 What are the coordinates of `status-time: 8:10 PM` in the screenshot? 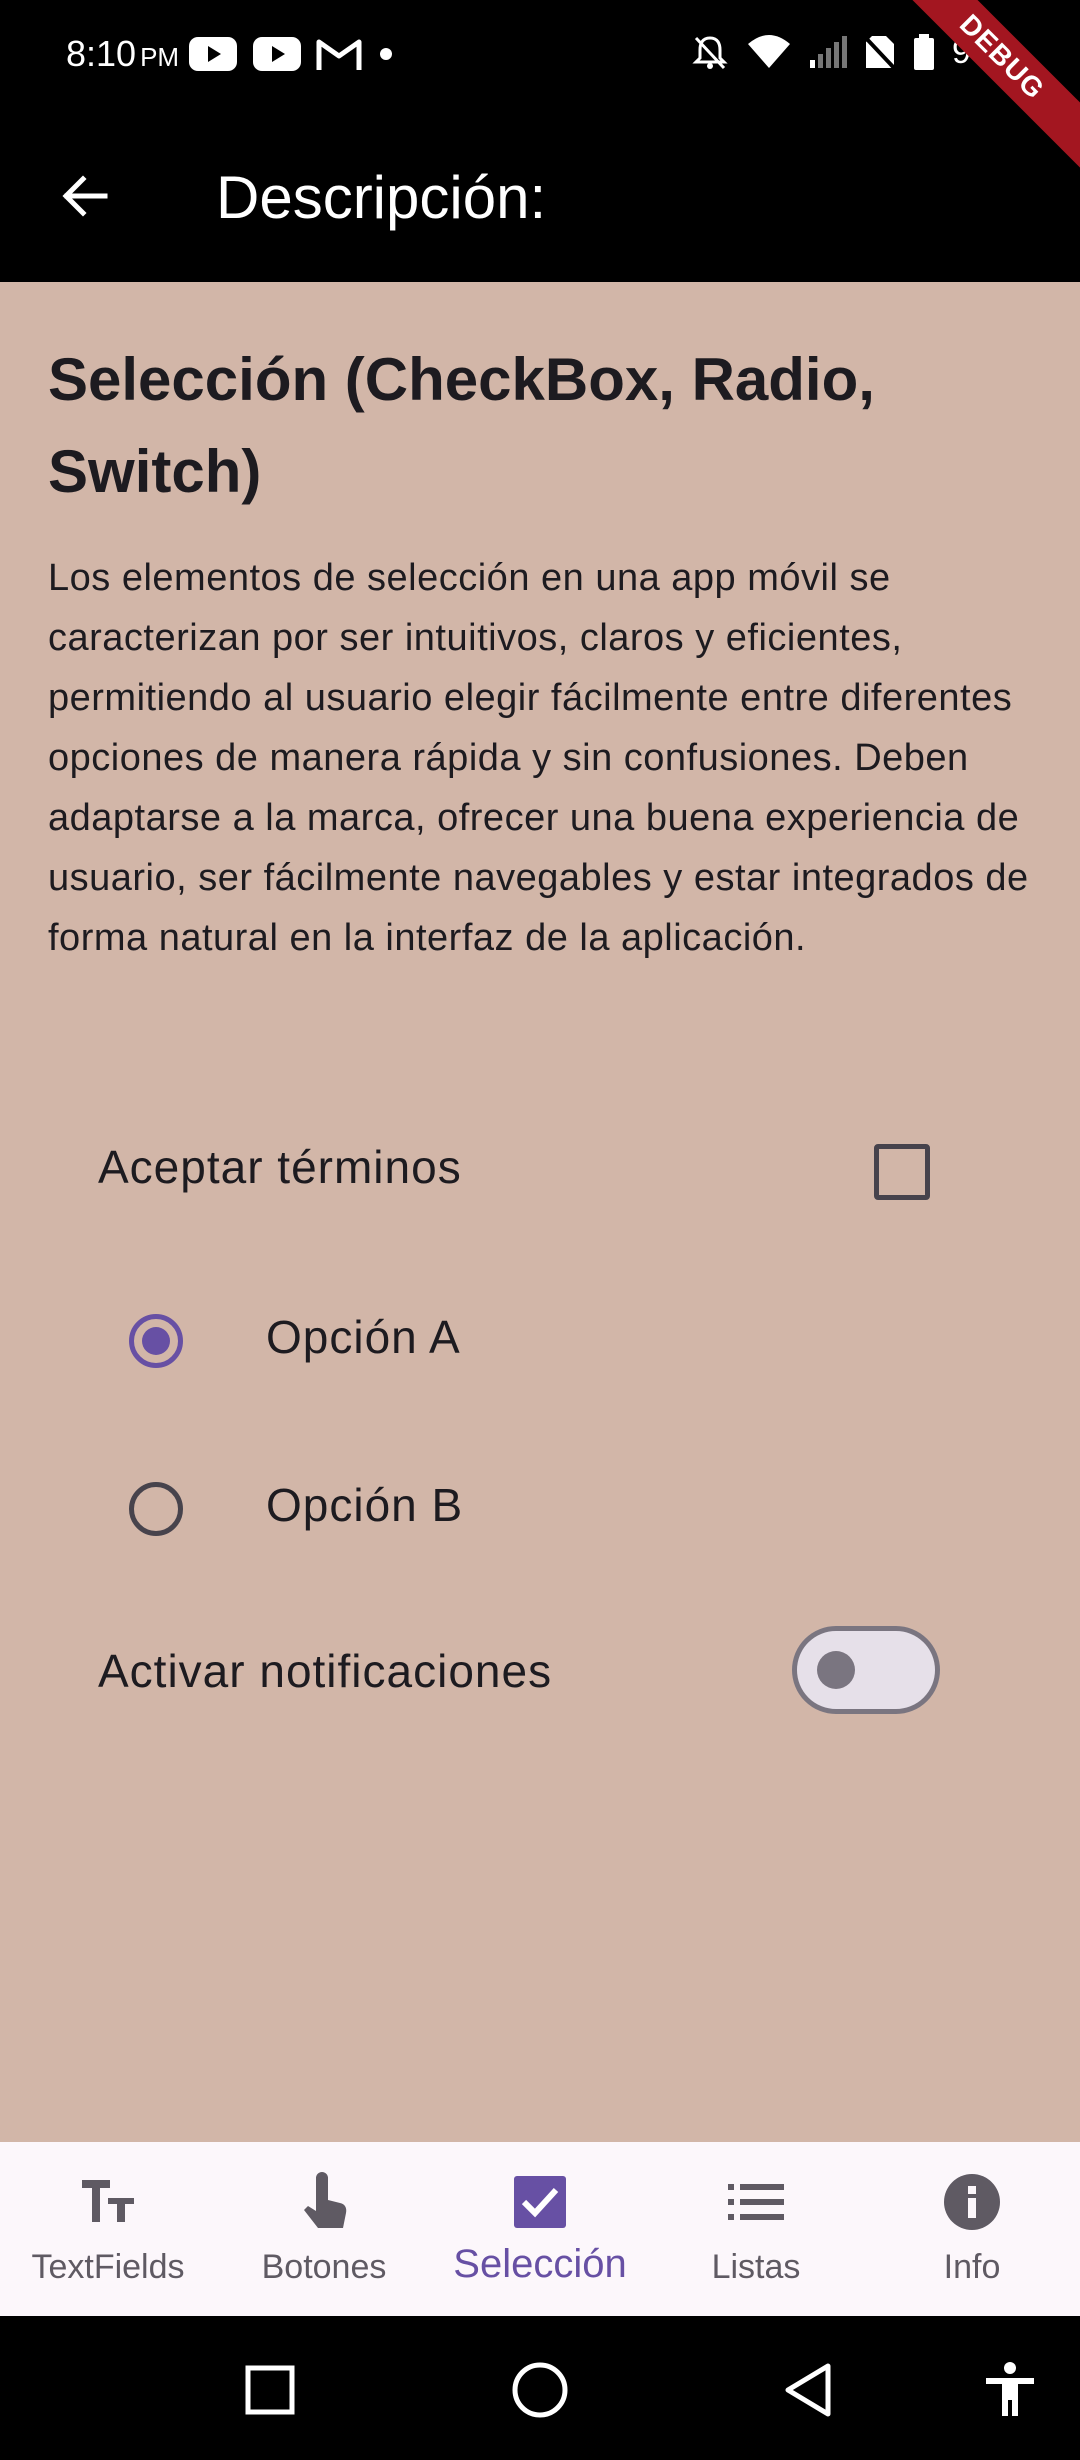 It's located at (122, 55).